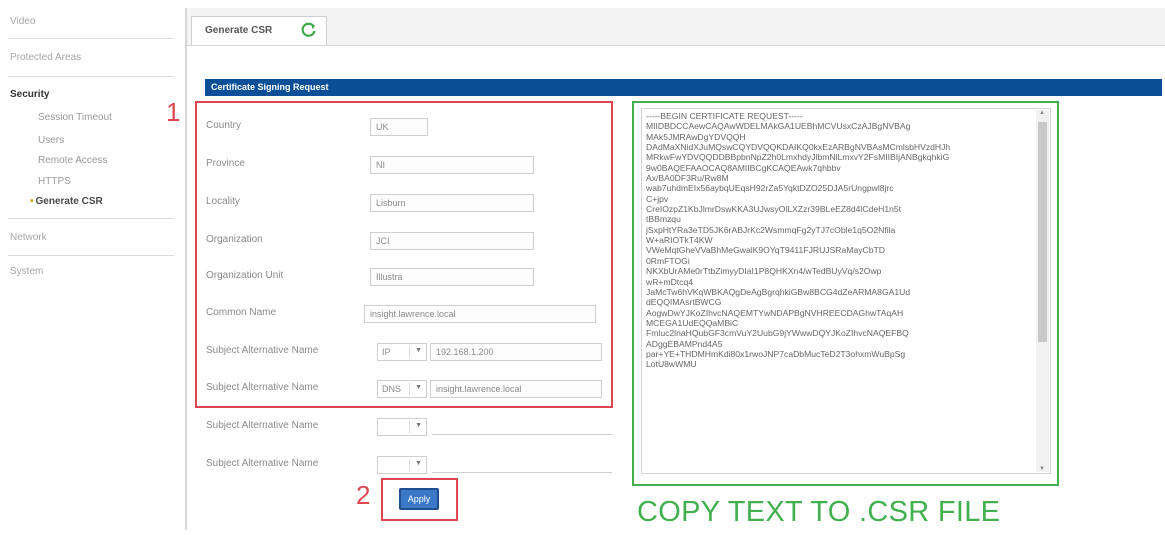  I want to click on refresh-icon, so click(309, 30).